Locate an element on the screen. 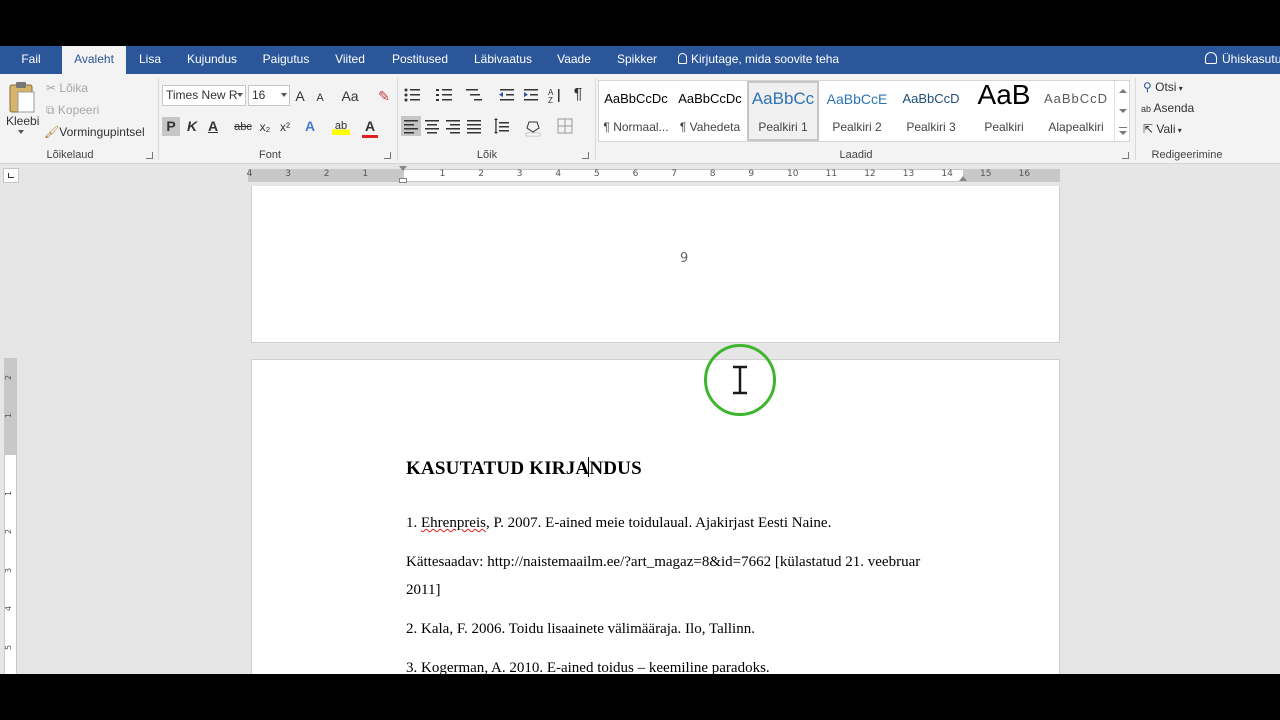  text-effects-icon: A is located at coordinates (310, 126).